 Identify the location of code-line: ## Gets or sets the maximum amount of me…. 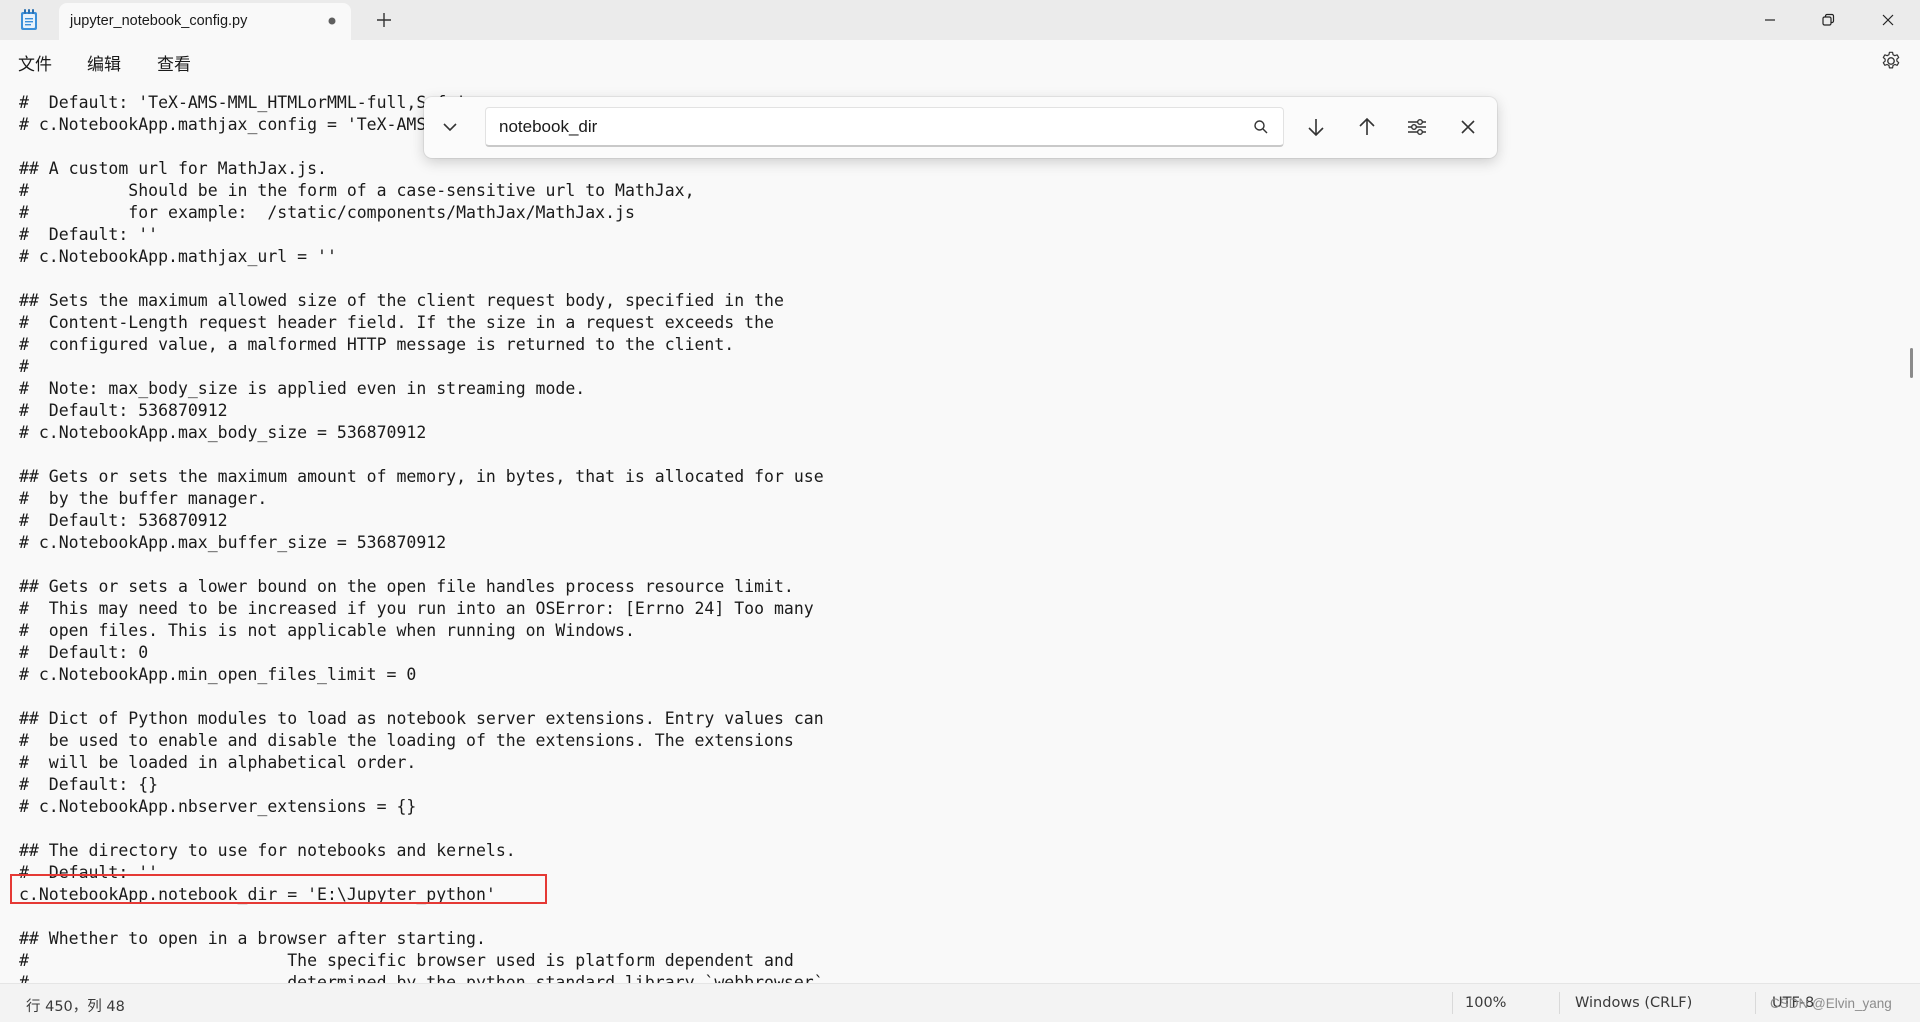
(421, 476).